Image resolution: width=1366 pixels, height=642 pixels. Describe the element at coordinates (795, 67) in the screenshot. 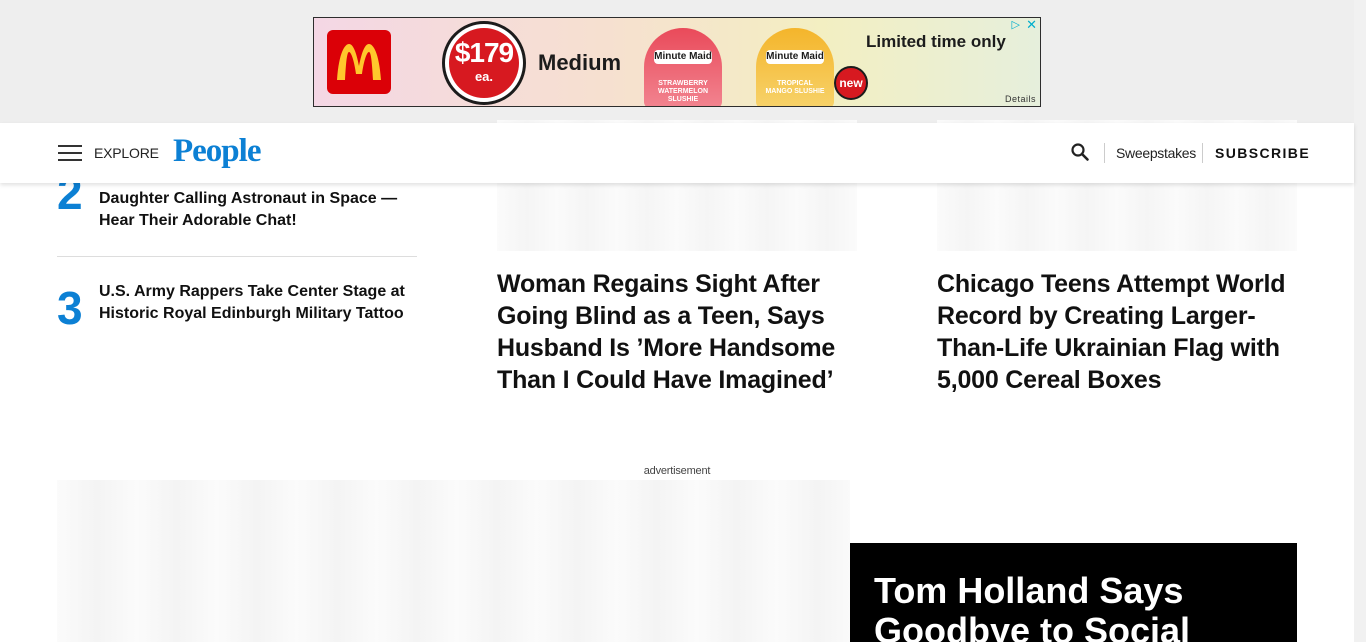

I see `slushie-cup-mango: Minute Maid TROPICAL MANGO SLUSHIE` at that location.